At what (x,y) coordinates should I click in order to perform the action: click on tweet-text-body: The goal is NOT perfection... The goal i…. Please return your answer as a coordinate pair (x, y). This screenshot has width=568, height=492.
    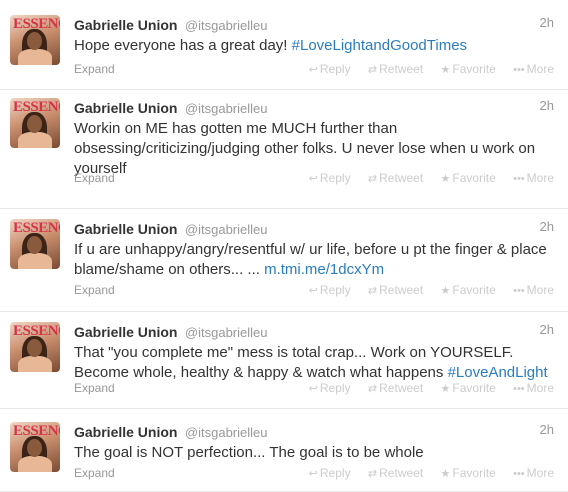
    Looking at the image, I should click on (249, 452).